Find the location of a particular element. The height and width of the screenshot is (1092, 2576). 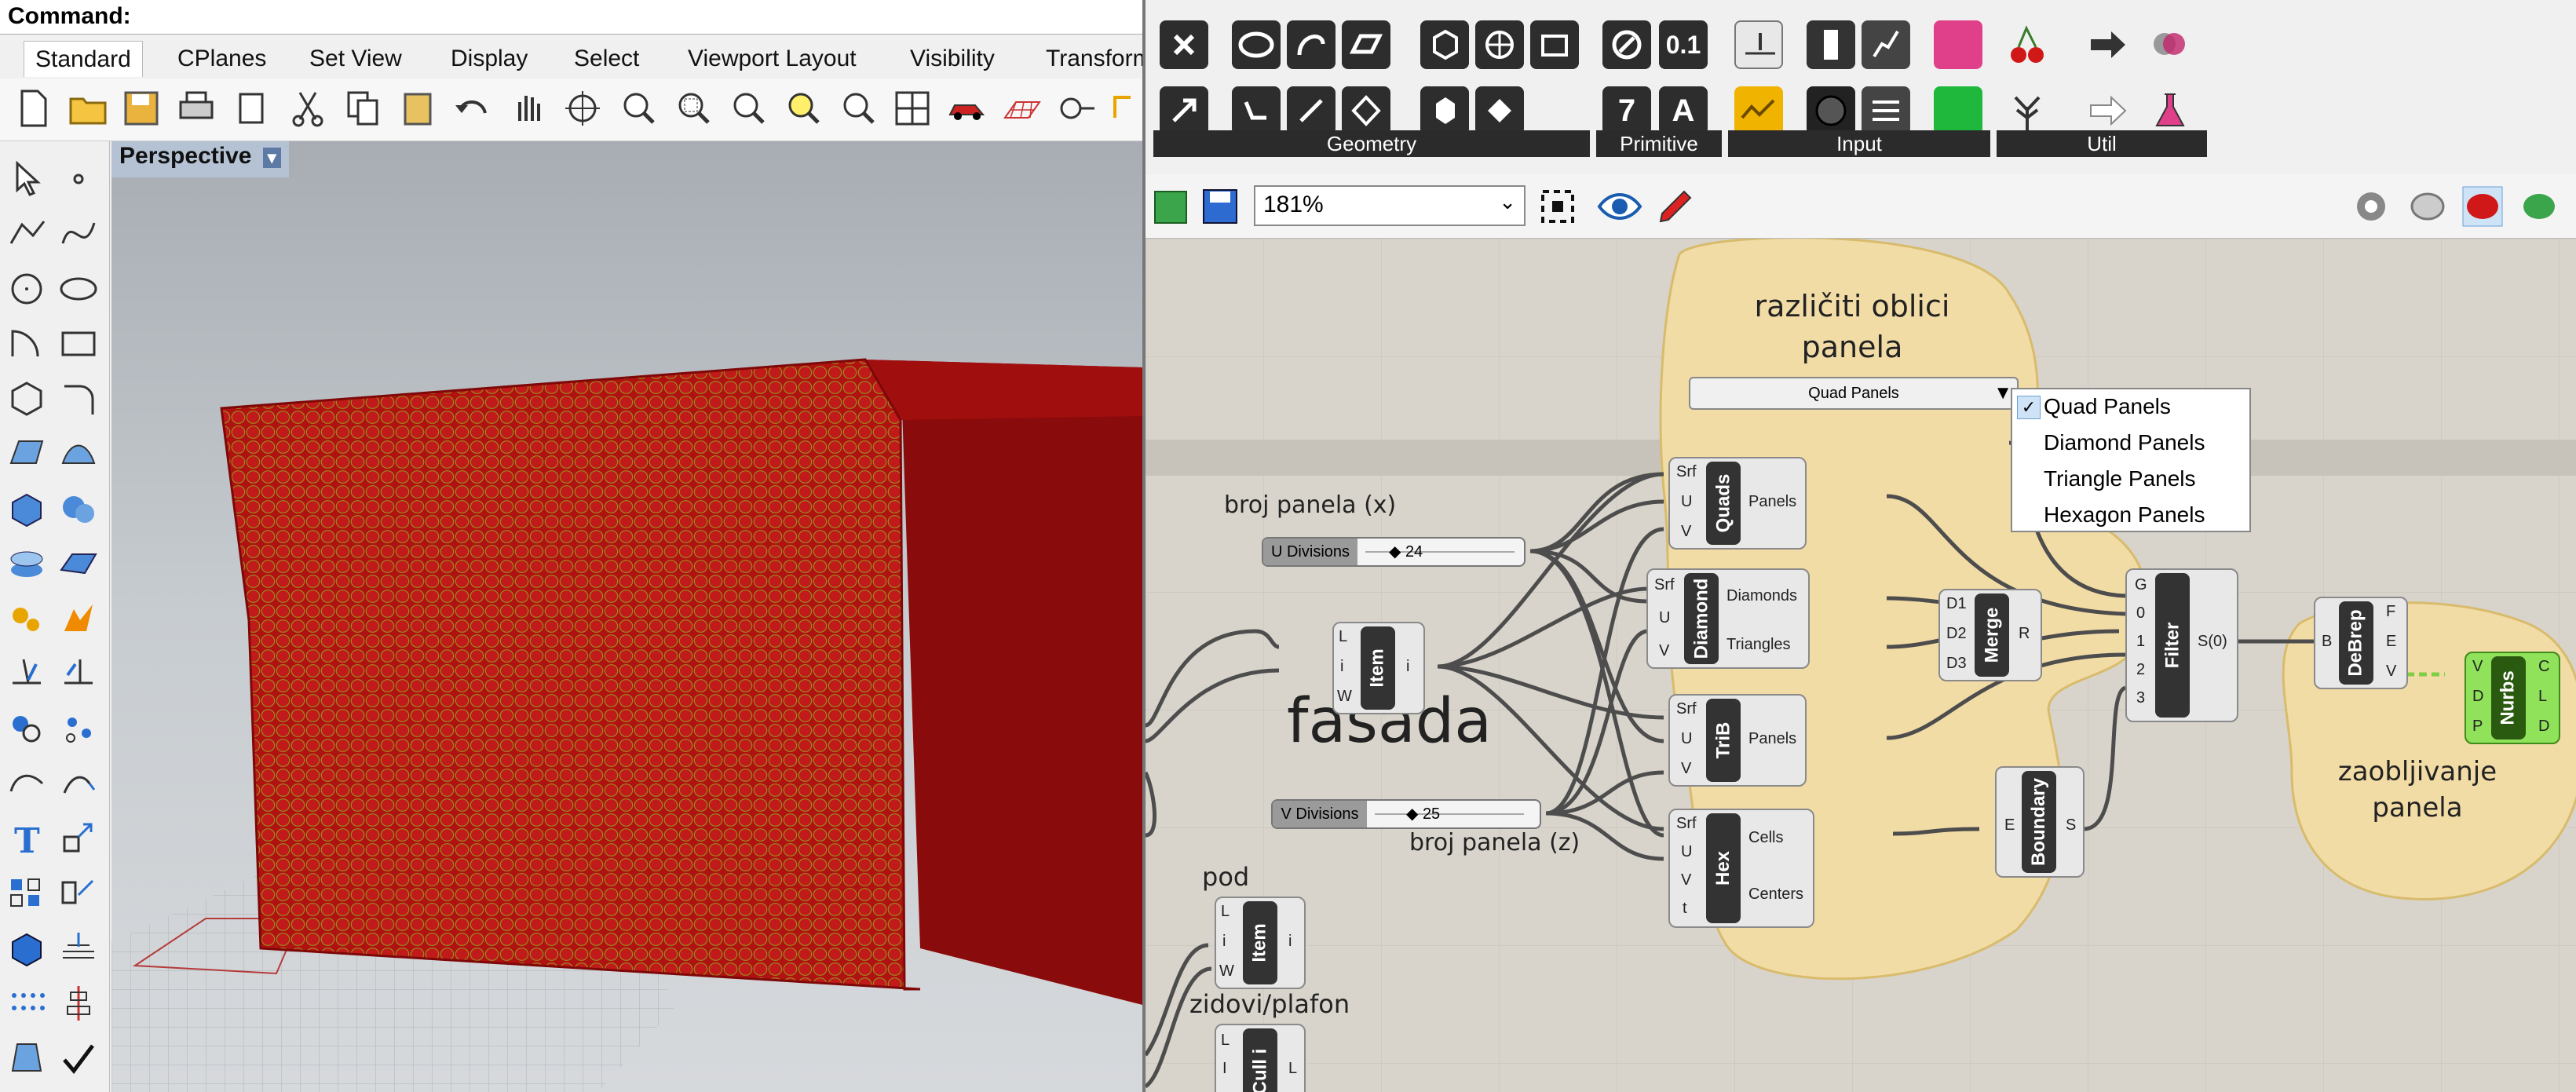

boundary-component: E Boundary S is located at coordinates (2040, 822).